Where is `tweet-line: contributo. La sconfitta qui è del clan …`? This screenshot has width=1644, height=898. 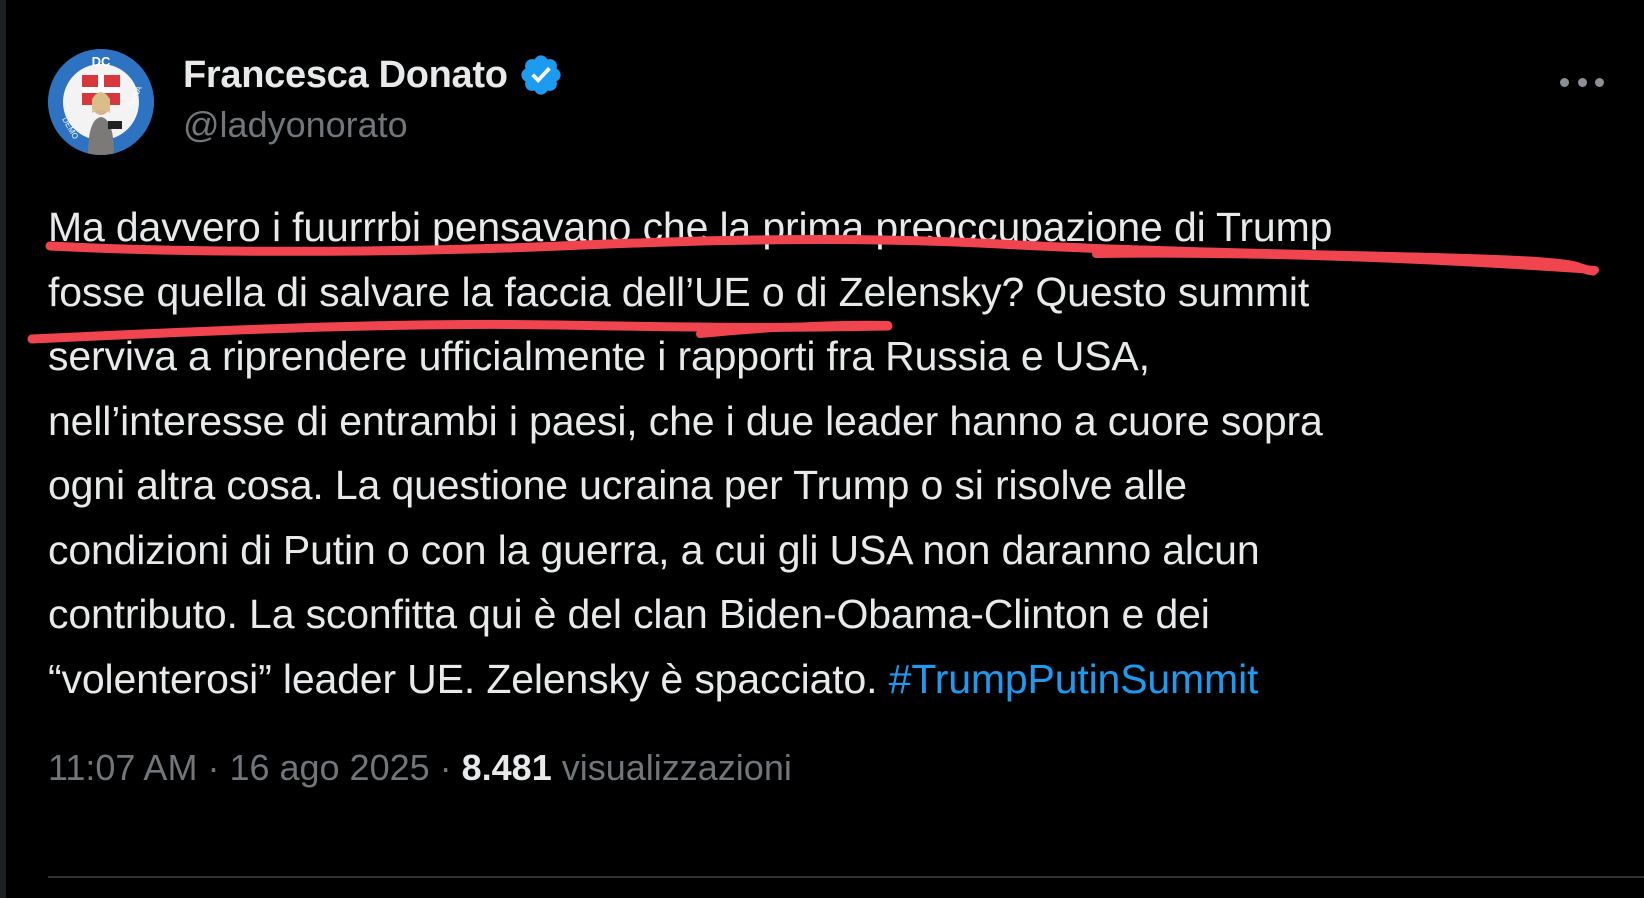 tweet-line: contributo. La sconfitta qui è del clan … is located at coordinates (629, 614).